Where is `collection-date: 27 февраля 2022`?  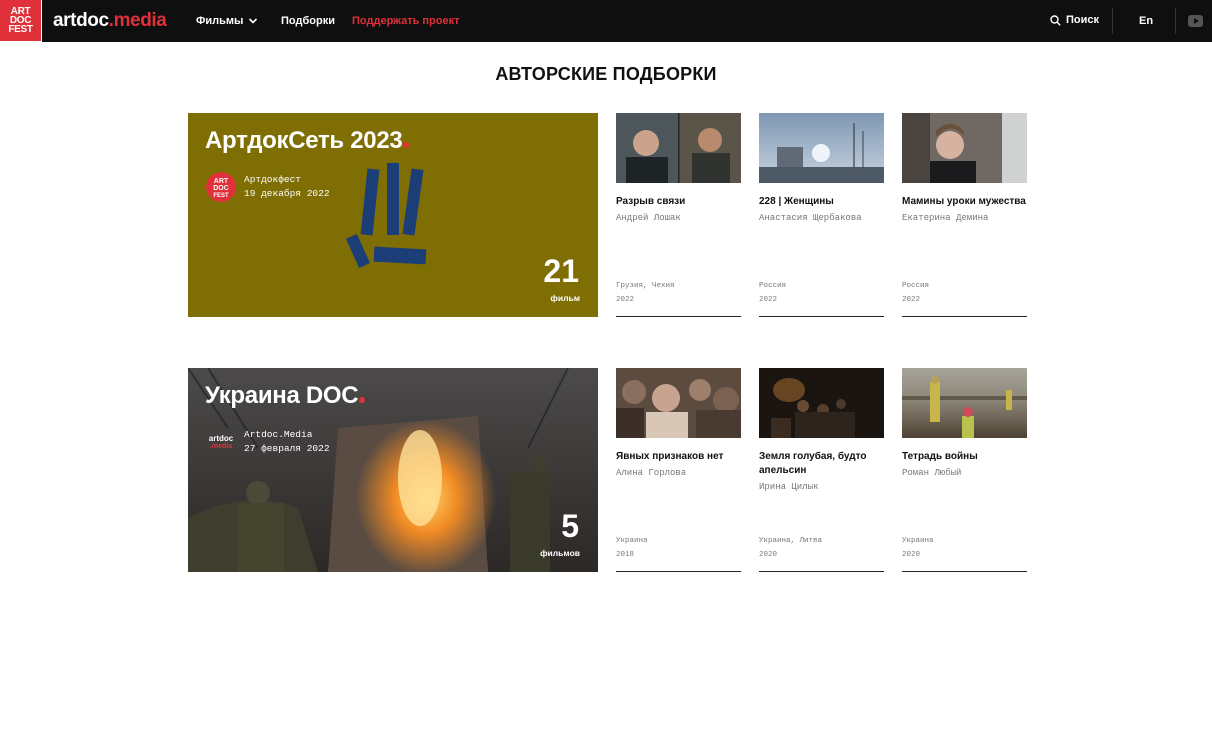 collection-date: 27 февраля 2022 is located at coordinates (287, 448).